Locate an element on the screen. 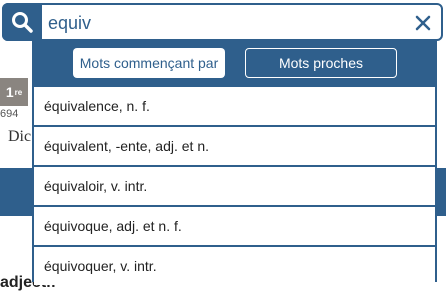 The image size is (446, 292). edition-number: 1 is located at coordinates (9, 92).